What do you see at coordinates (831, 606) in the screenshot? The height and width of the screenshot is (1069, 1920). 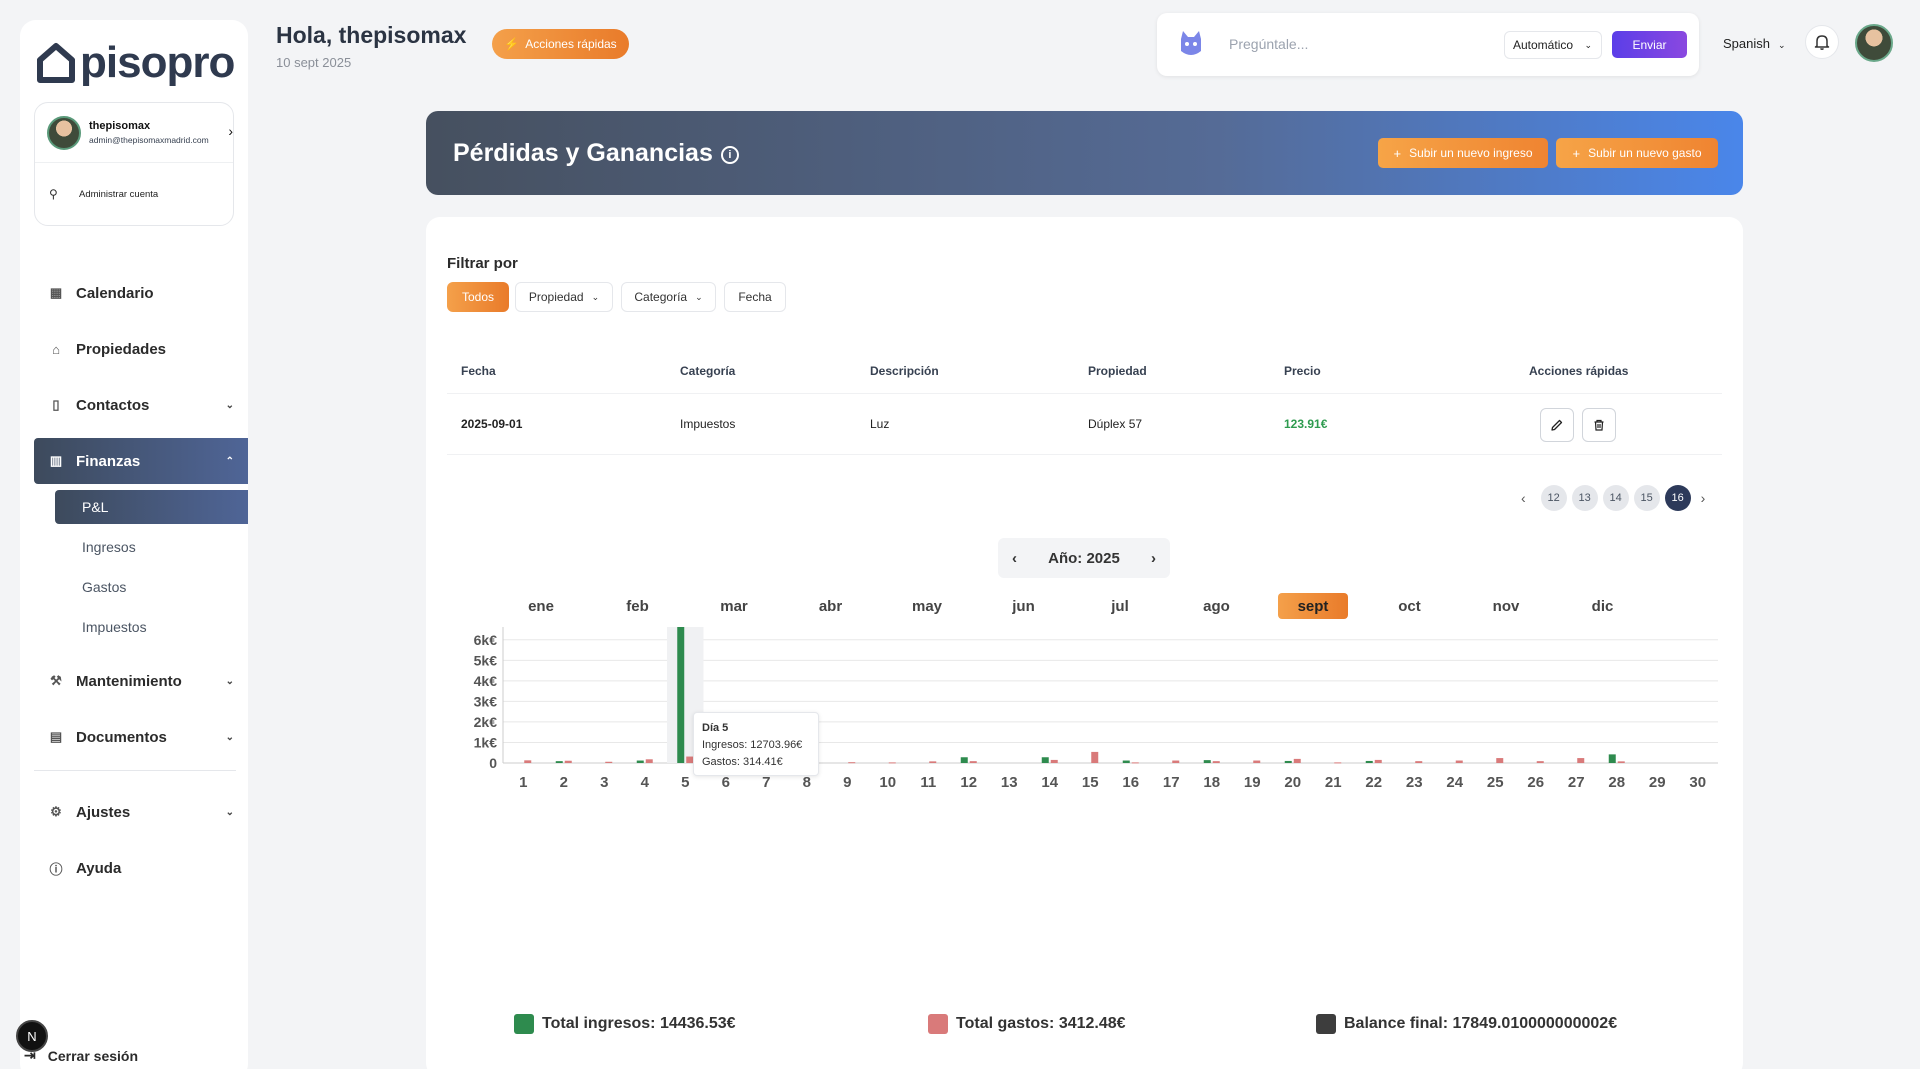 I see `month-tab-abr: abr` at bounding box center [831, 606].